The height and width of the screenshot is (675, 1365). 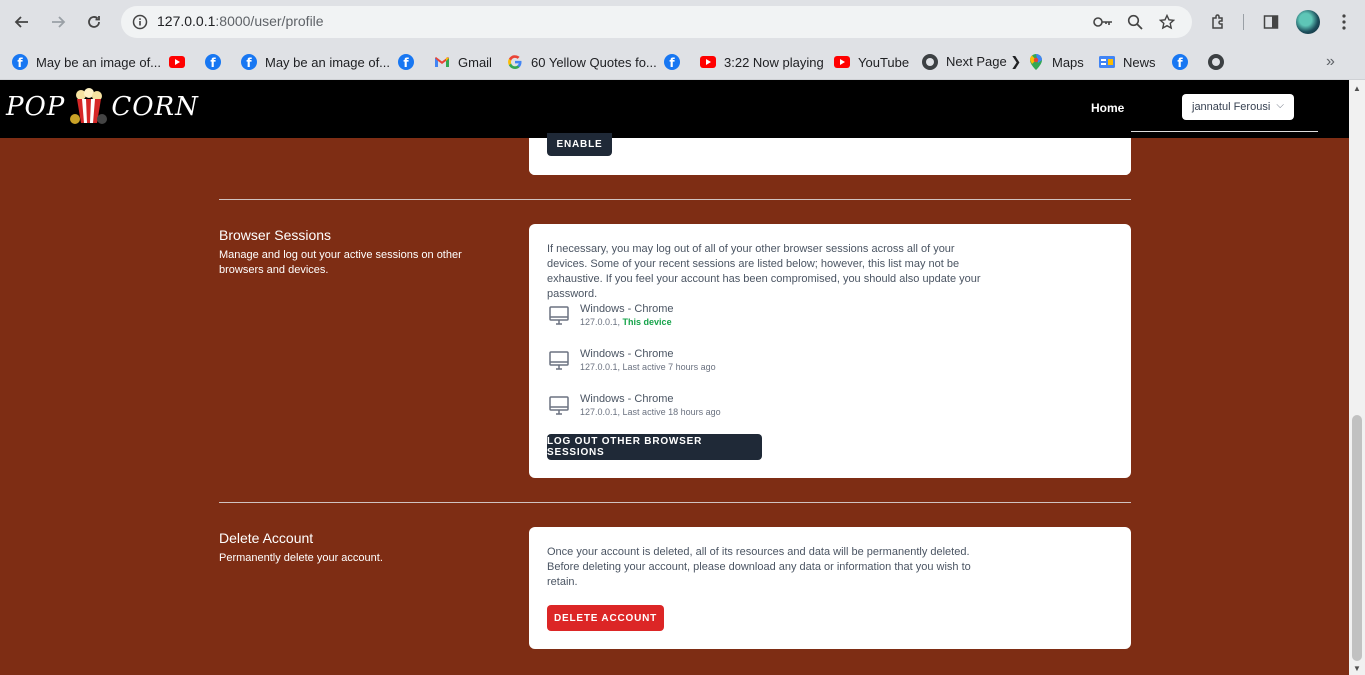 I want to click on popcorn-icon, so click(x=88, y=107).